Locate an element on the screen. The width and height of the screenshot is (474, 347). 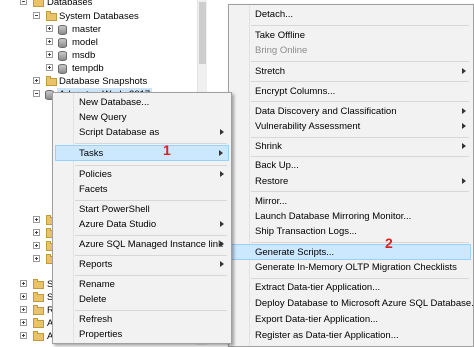
menu-item-label: Data Discovery and Classification is located at coordinates (326, 111).